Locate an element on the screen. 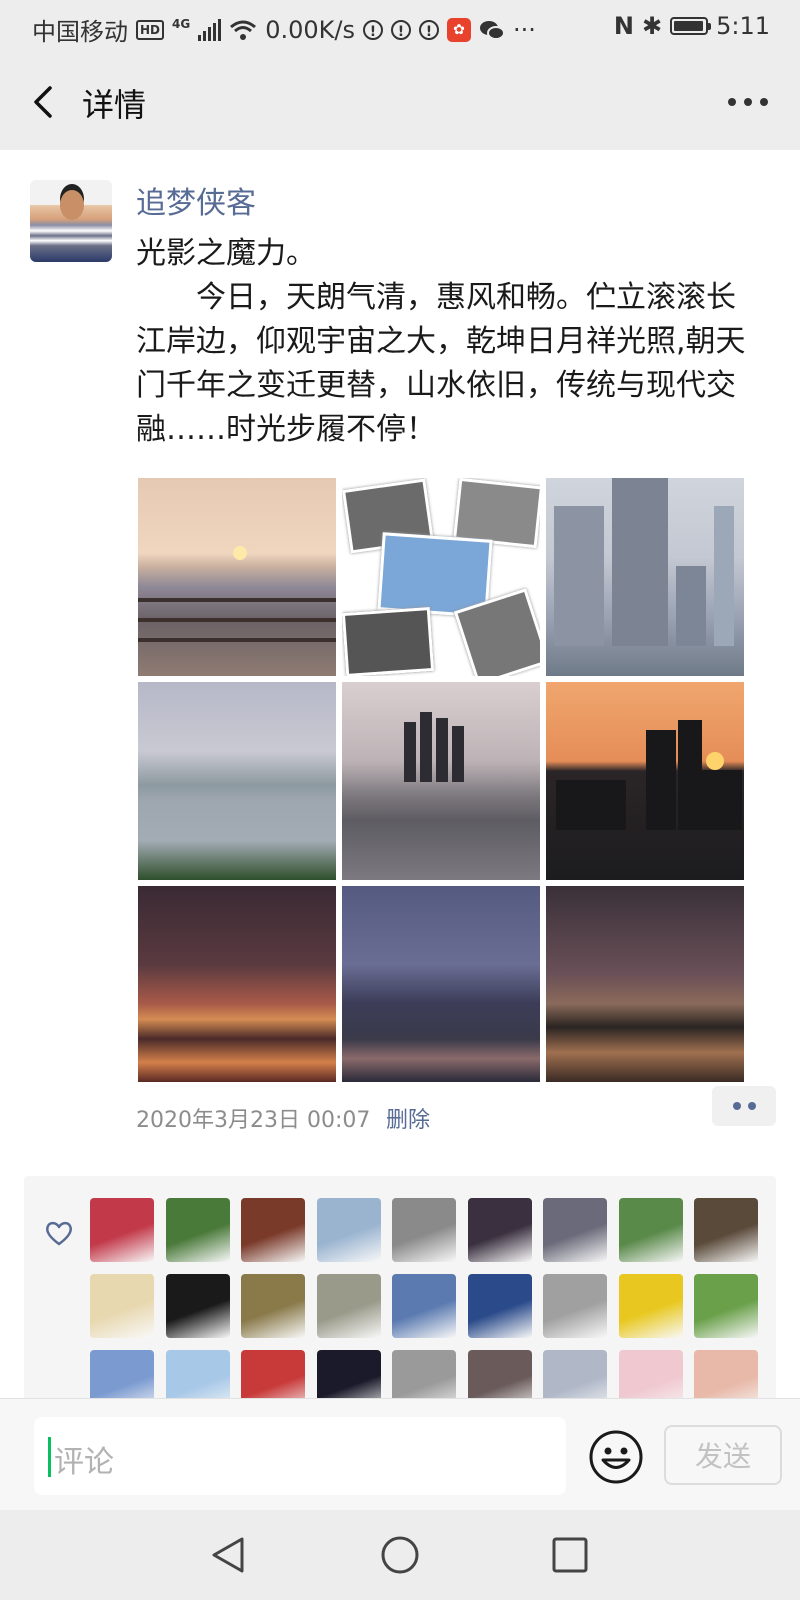 This screenshot has width=800, height=1600. comment-like-menu-button is located at coordinates (744, 1106).